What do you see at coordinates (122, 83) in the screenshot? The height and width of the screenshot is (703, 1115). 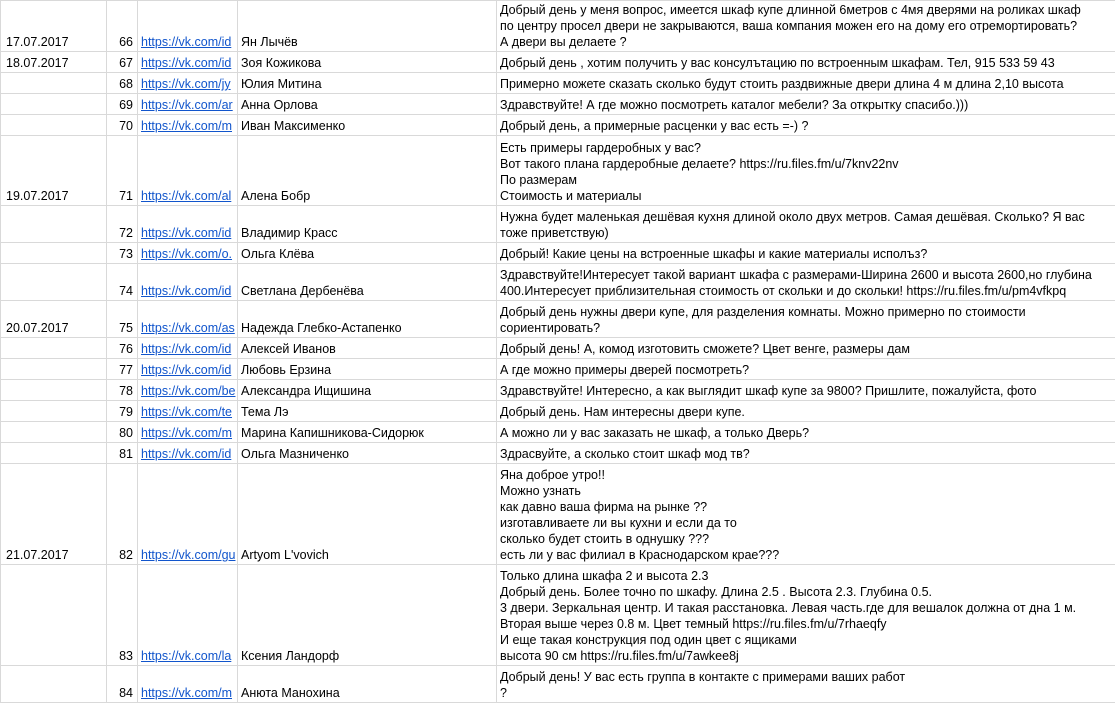 I see `row-number-cell: 68` at bounding box center [122, 83].